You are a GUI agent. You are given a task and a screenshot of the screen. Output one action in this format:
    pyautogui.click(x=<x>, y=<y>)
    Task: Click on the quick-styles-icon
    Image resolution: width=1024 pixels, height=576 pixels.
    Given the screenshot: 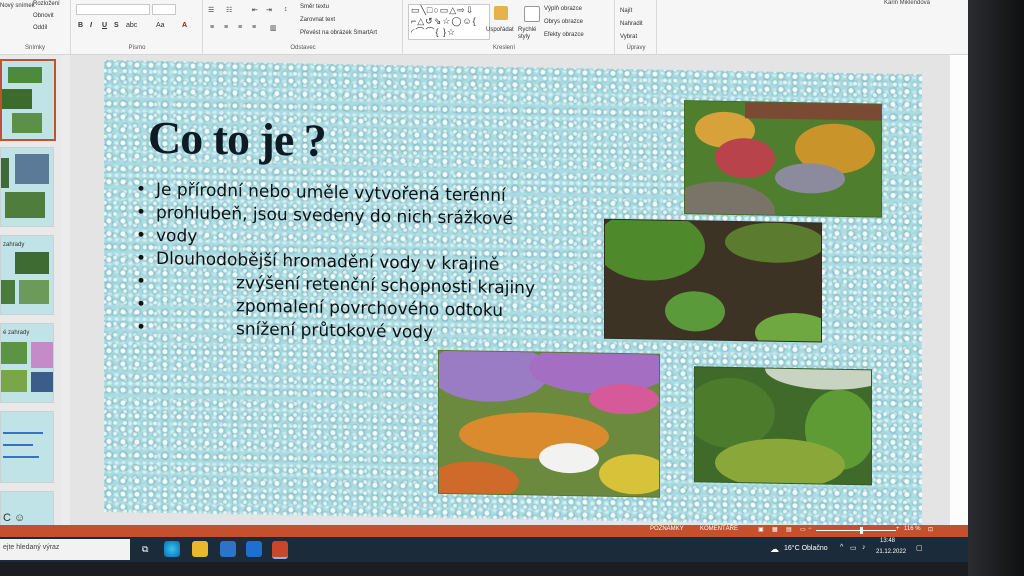 What is the action you would take?
    pyautogui.click(x=532, y=14)
    